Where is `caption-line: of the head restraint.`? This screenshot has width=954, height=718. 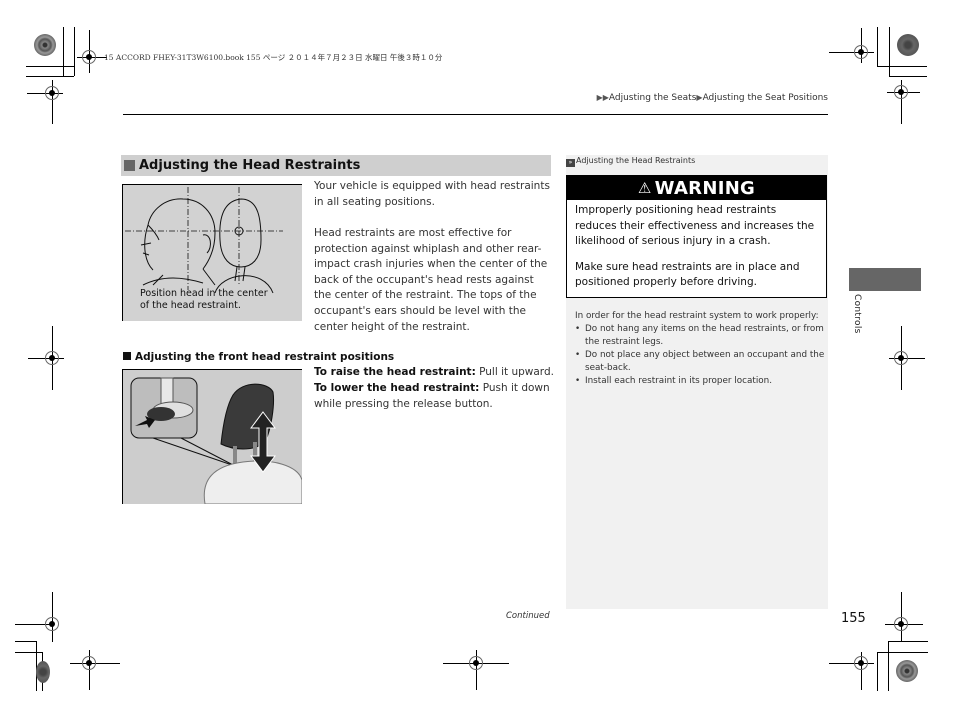 caption-line: of the head restraint. is located at coordinates (190, 305).